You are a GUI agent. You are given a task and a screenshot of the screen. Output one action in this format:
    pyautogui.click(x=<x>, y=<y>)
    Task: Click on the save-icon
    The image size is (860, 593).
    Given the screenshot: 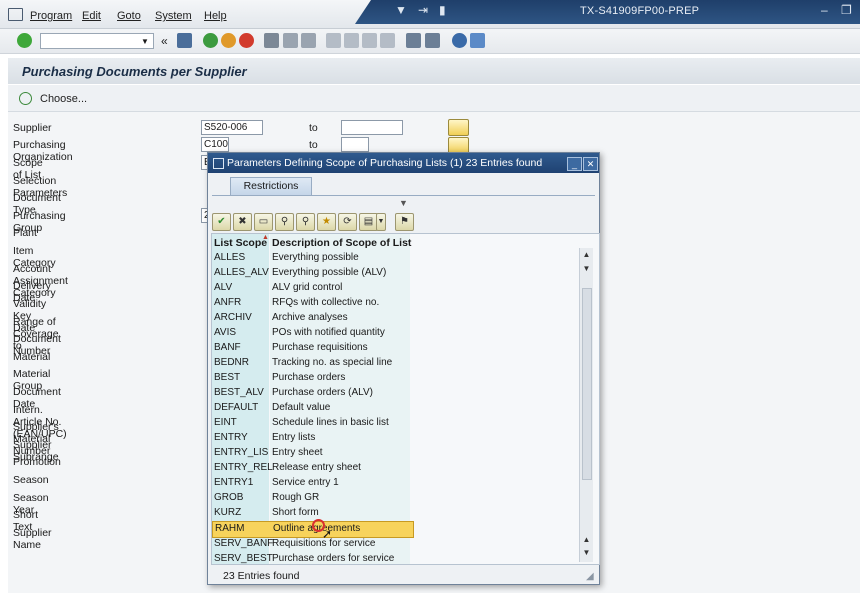 What is the action you would take?
    pyautogui.click(x=184, y=40)
    